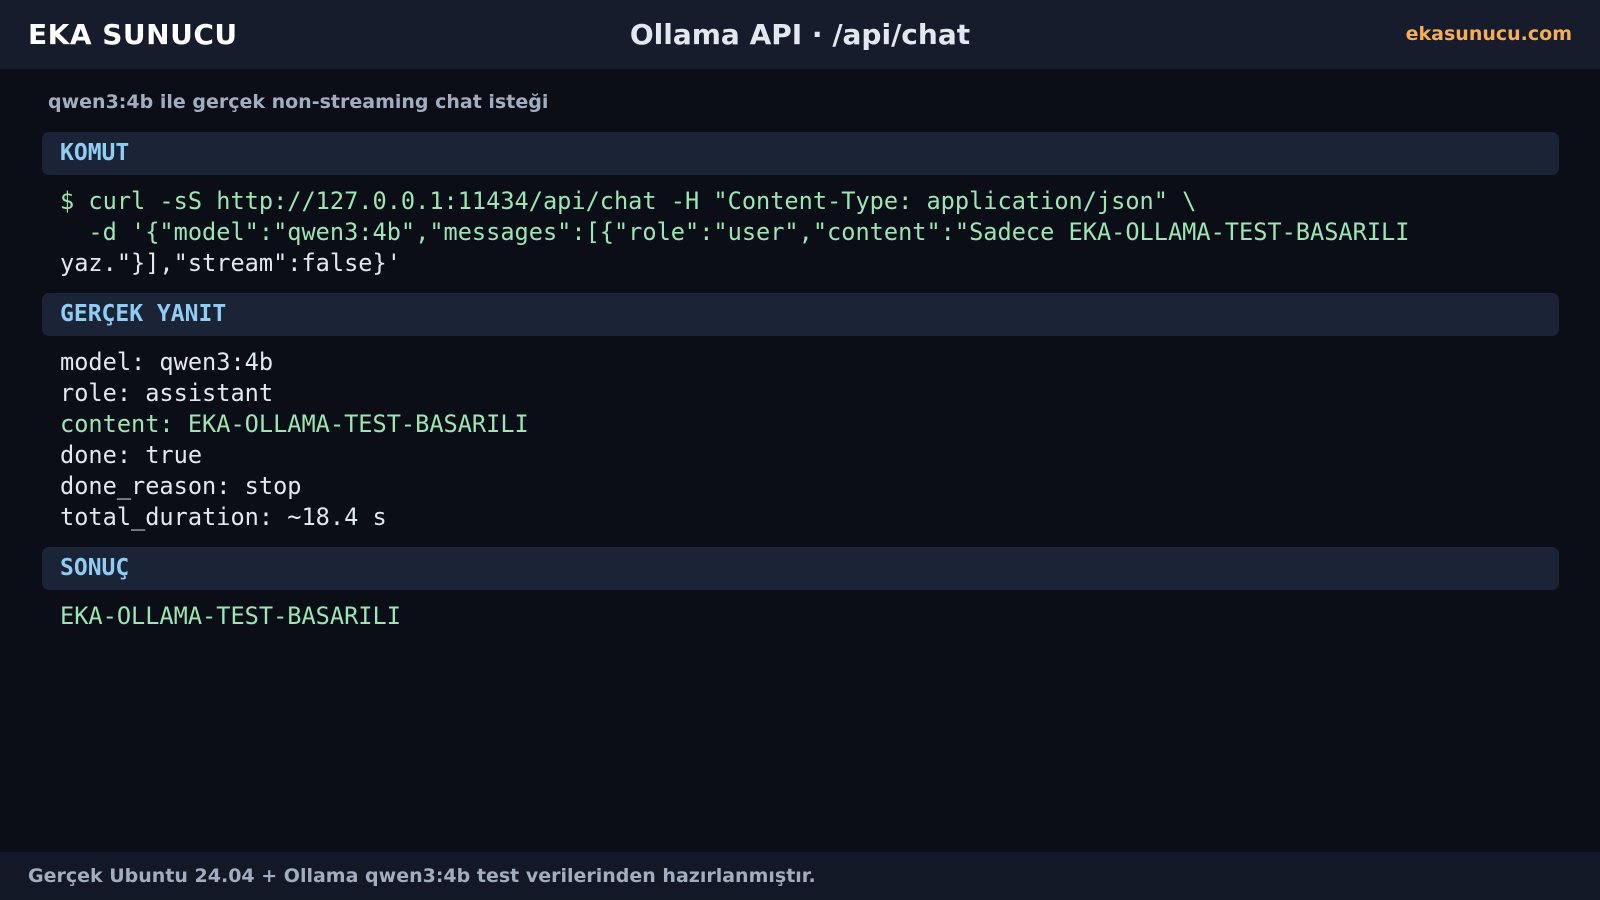 This screenshot has width=1600, height=900. I want to click on brand-logo-text: EKA SUNUCU, so click(133, 34).